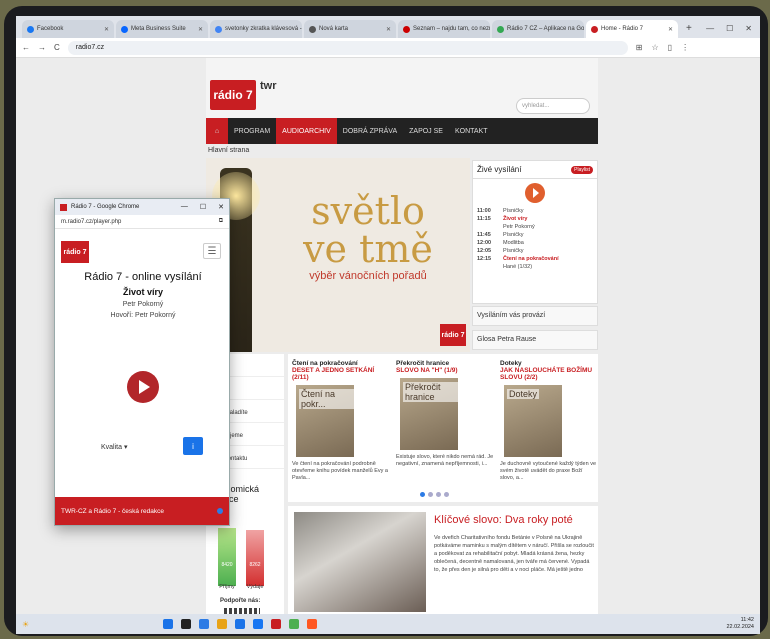 The width and height of the screenshot is (770, 639). What do you see at coordinates (227, 557) in the screenshot?
I see `income-bar` at bounding box center [227, 557].